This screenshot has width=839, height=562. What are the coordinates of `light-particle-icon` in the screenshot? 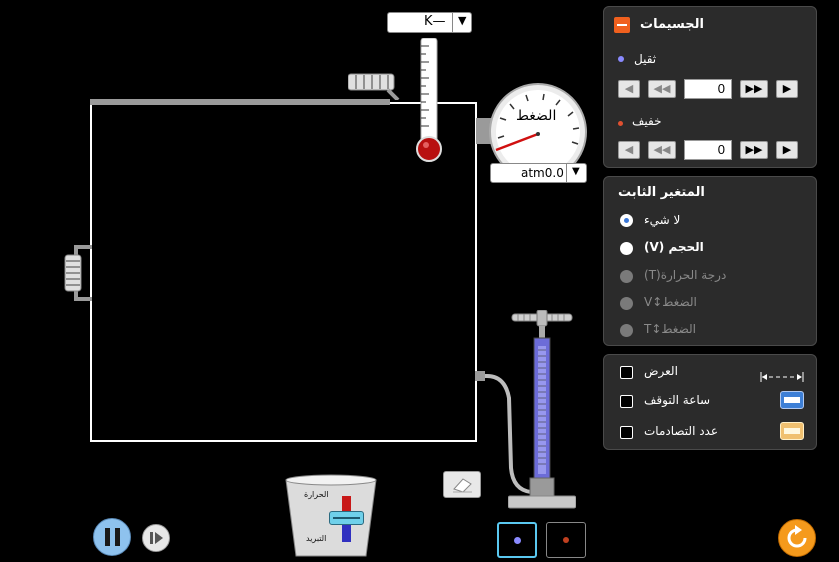 It's located at (566, 540).